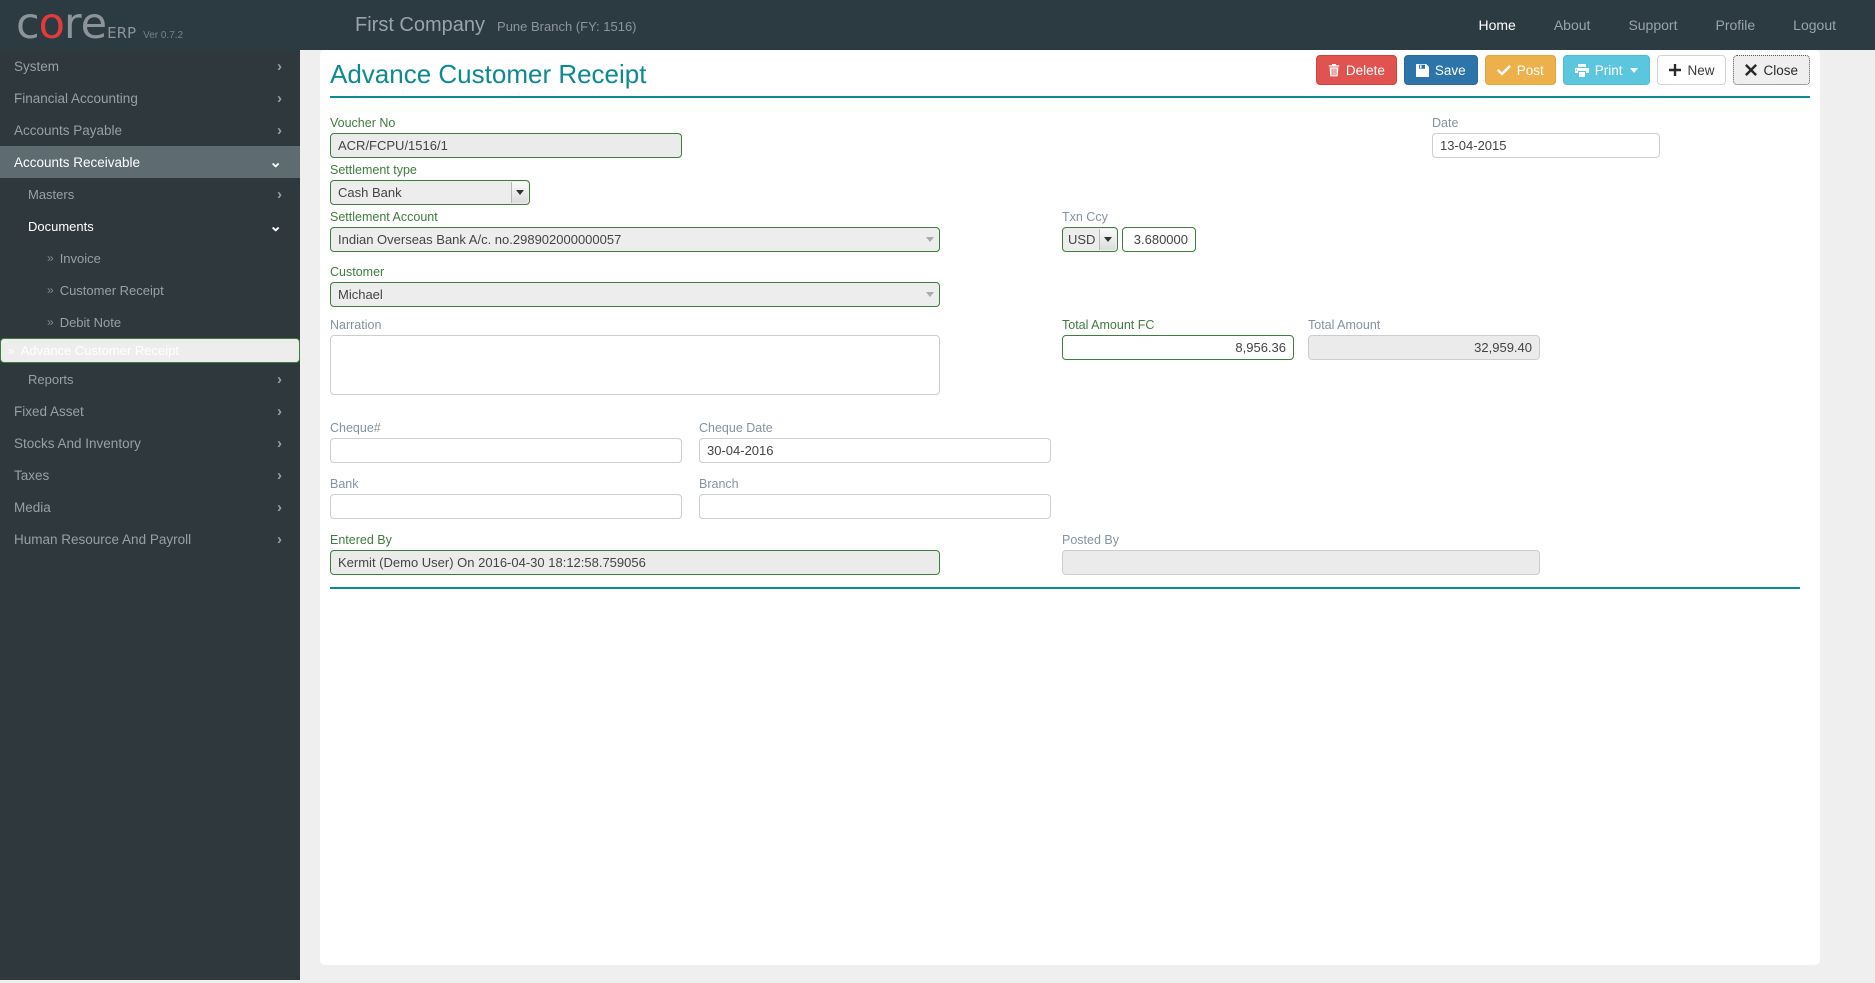 The height and width of the screenshot is (983, 1875). I want to click on sidebar-item-system: System ›, so click(150, 66).